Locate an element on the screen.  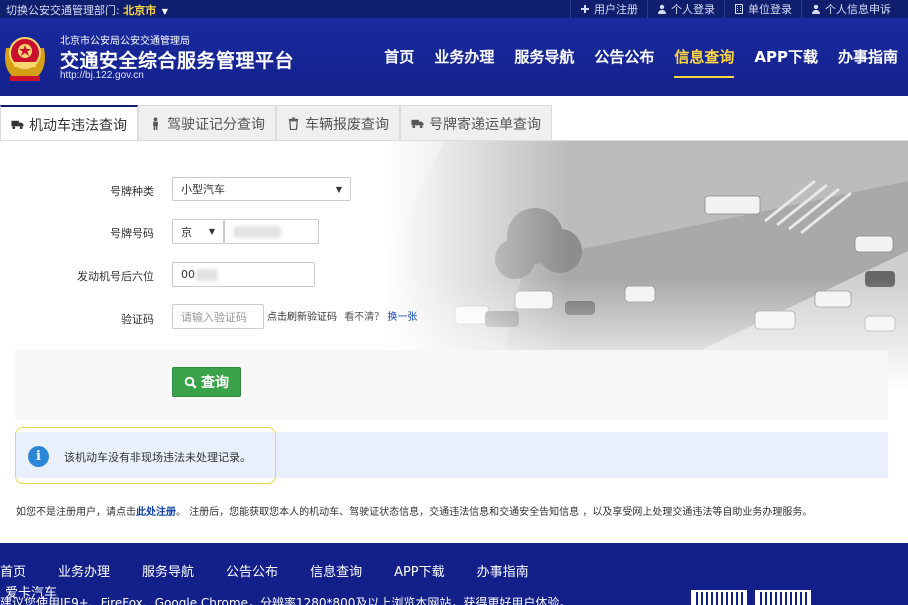
footer-nav-app-download: APP下载 is located at coordinates (419, 570).